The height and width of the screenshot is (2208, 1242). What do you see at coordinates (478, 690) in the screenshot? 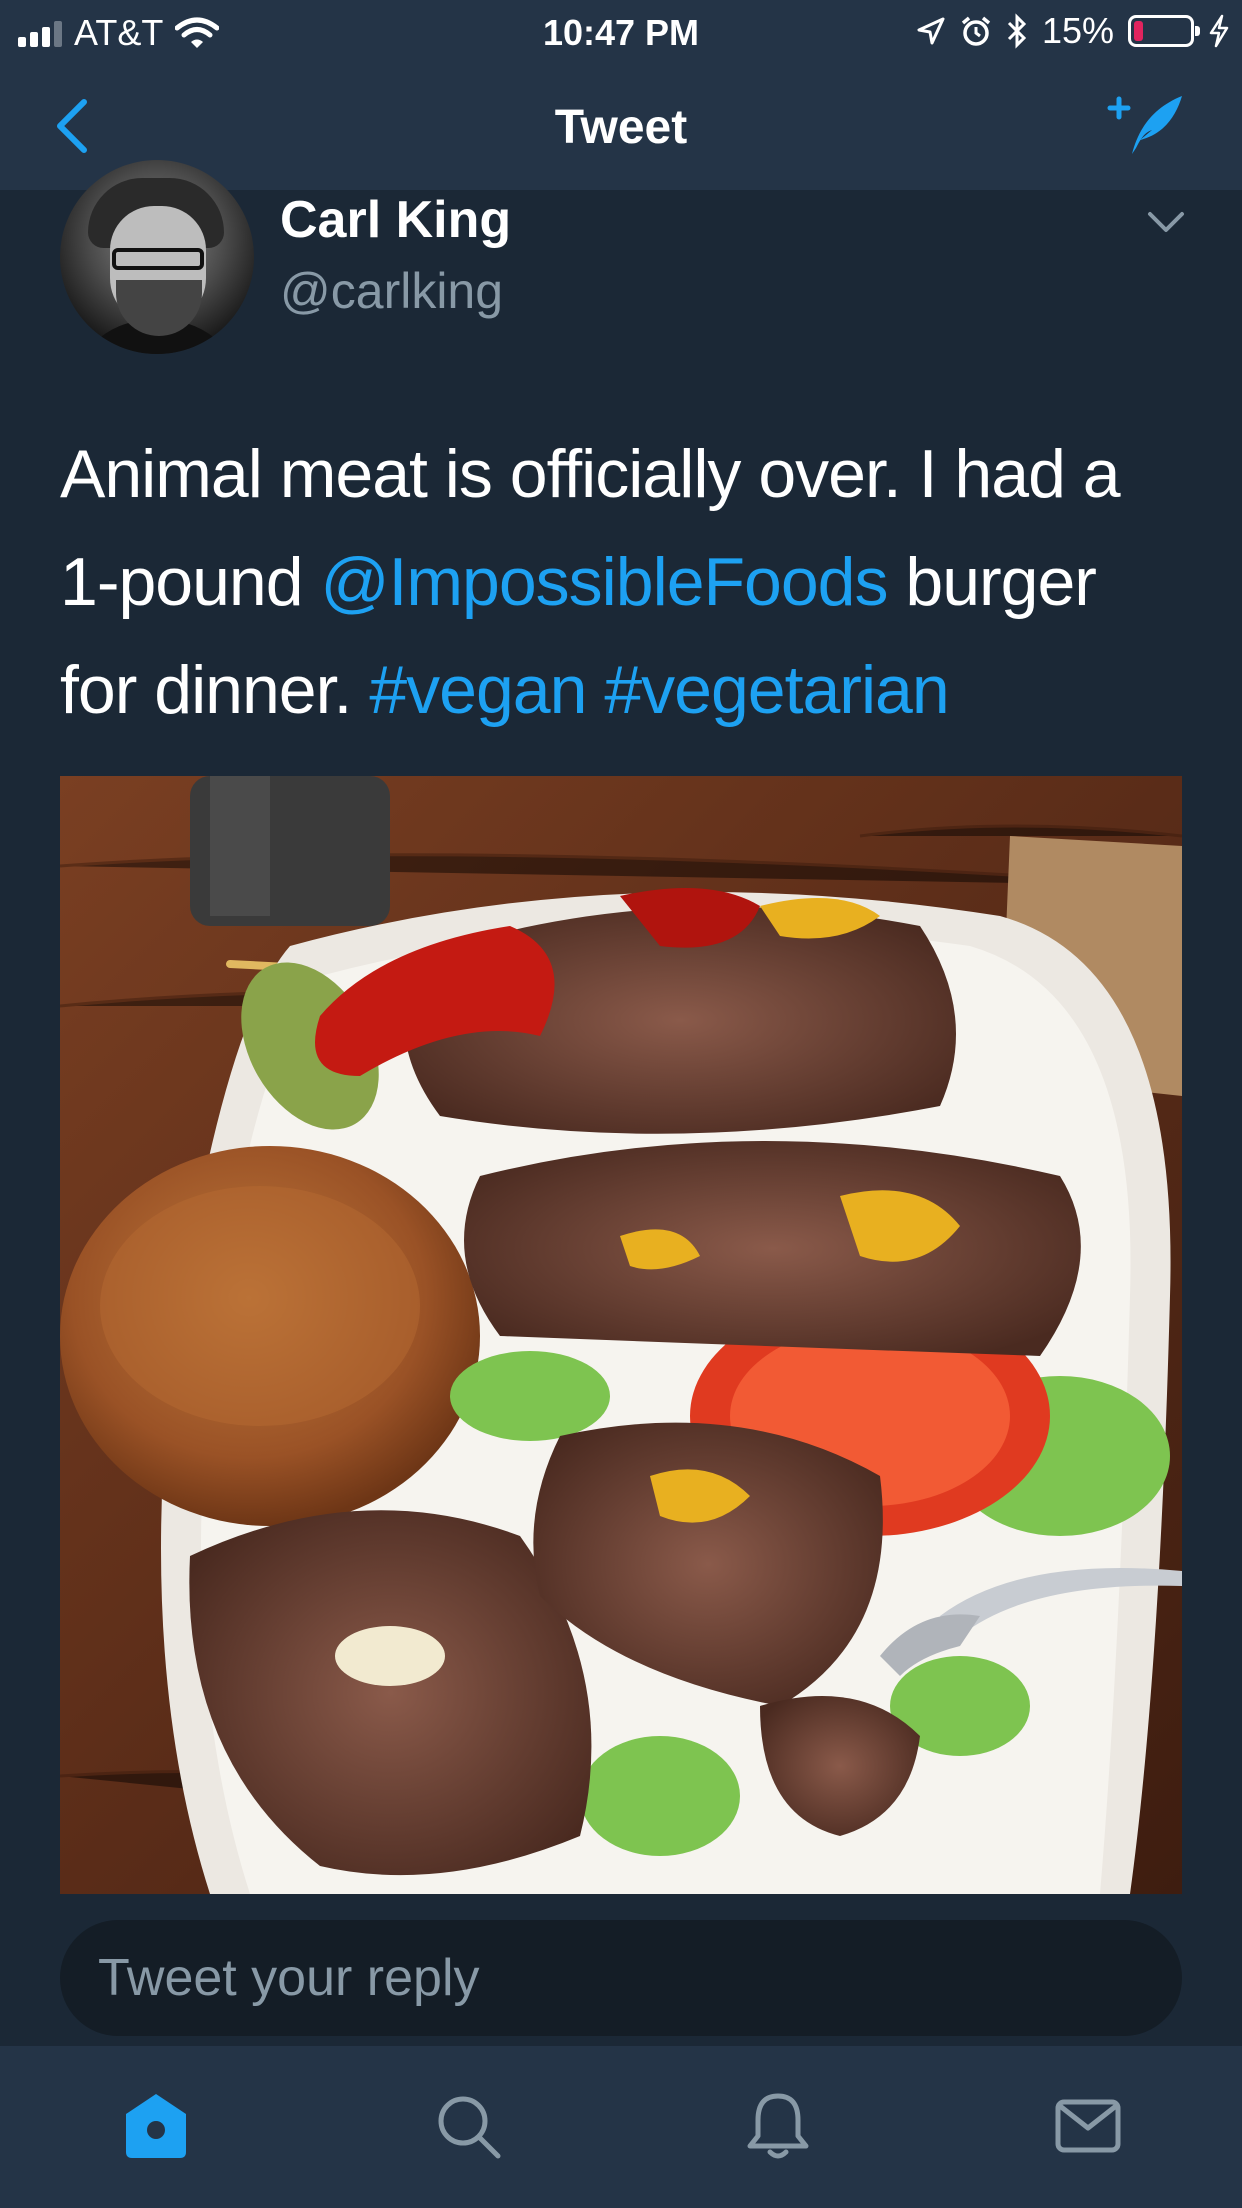
I see `hashtag-link-vegan: #vegan` at bounding box center [478, 690].